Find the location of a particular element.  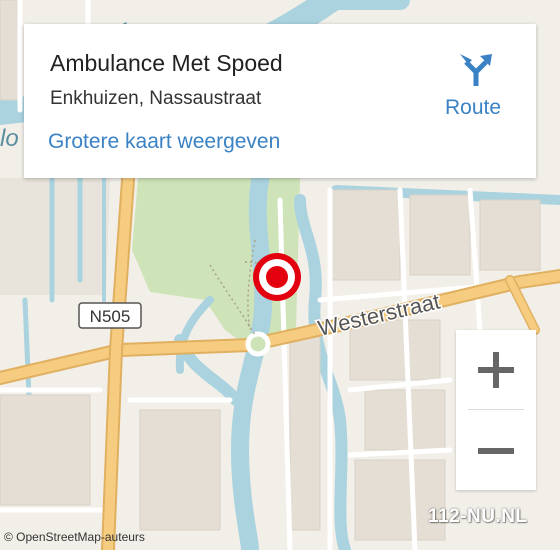

zoom-in-button is located at coordinates (496, 369).